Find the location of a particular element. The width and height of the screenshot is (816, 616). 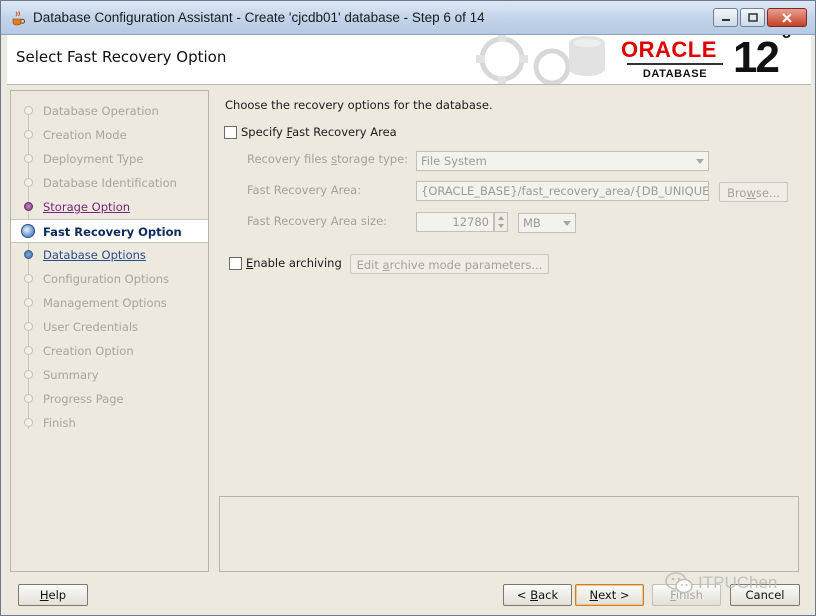

nav-step-database-identification: Database Identification is located at coordinates (109, 183).